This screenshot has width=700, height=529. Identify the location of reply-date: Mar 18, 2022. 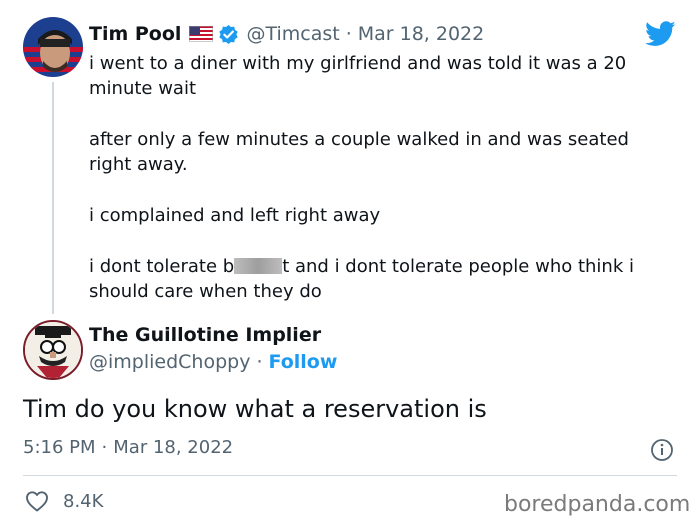
(173, 447).